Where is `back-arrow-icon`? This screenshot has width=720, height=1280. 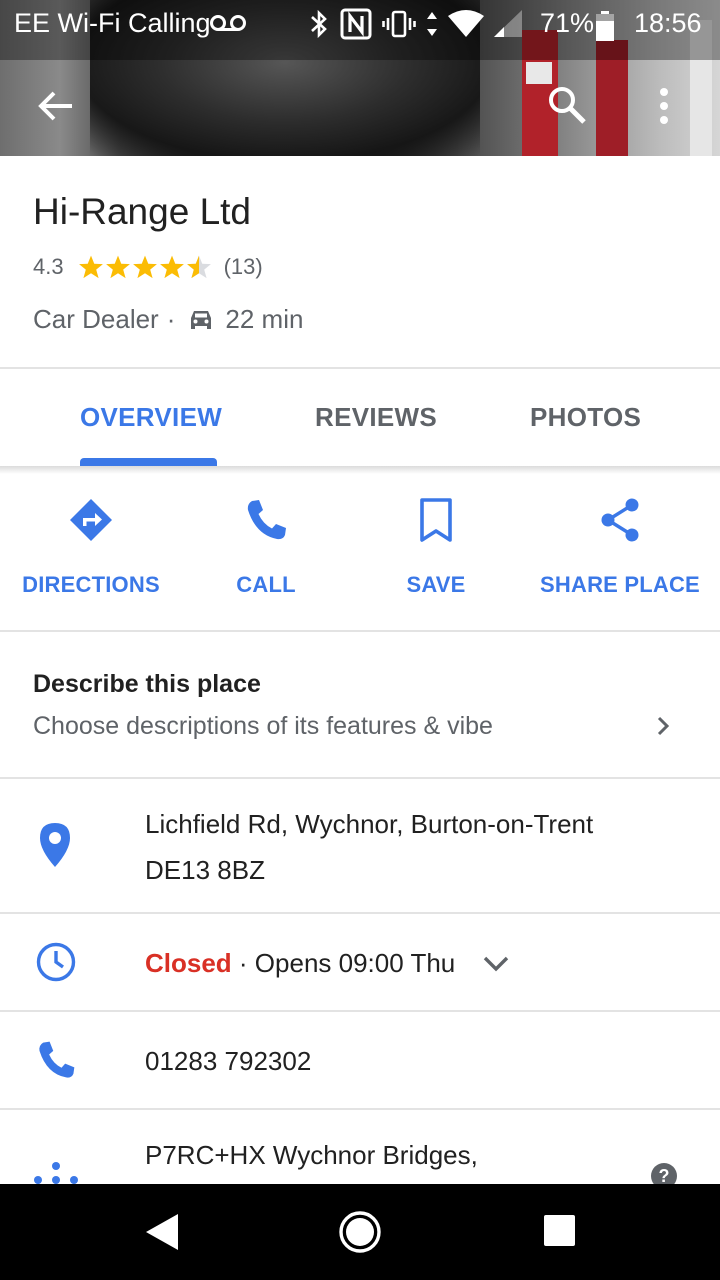
back-arrow-icon is located at coordinates (56, 106).